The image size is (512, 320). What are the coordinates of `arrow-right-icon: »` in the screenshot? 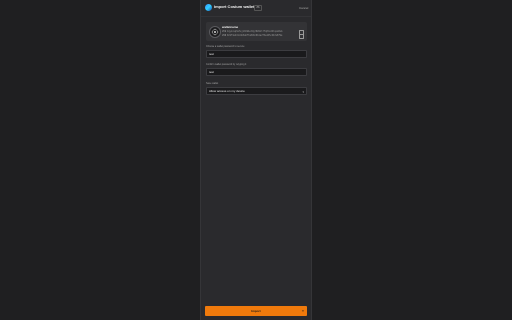 It's located at (302, 310).